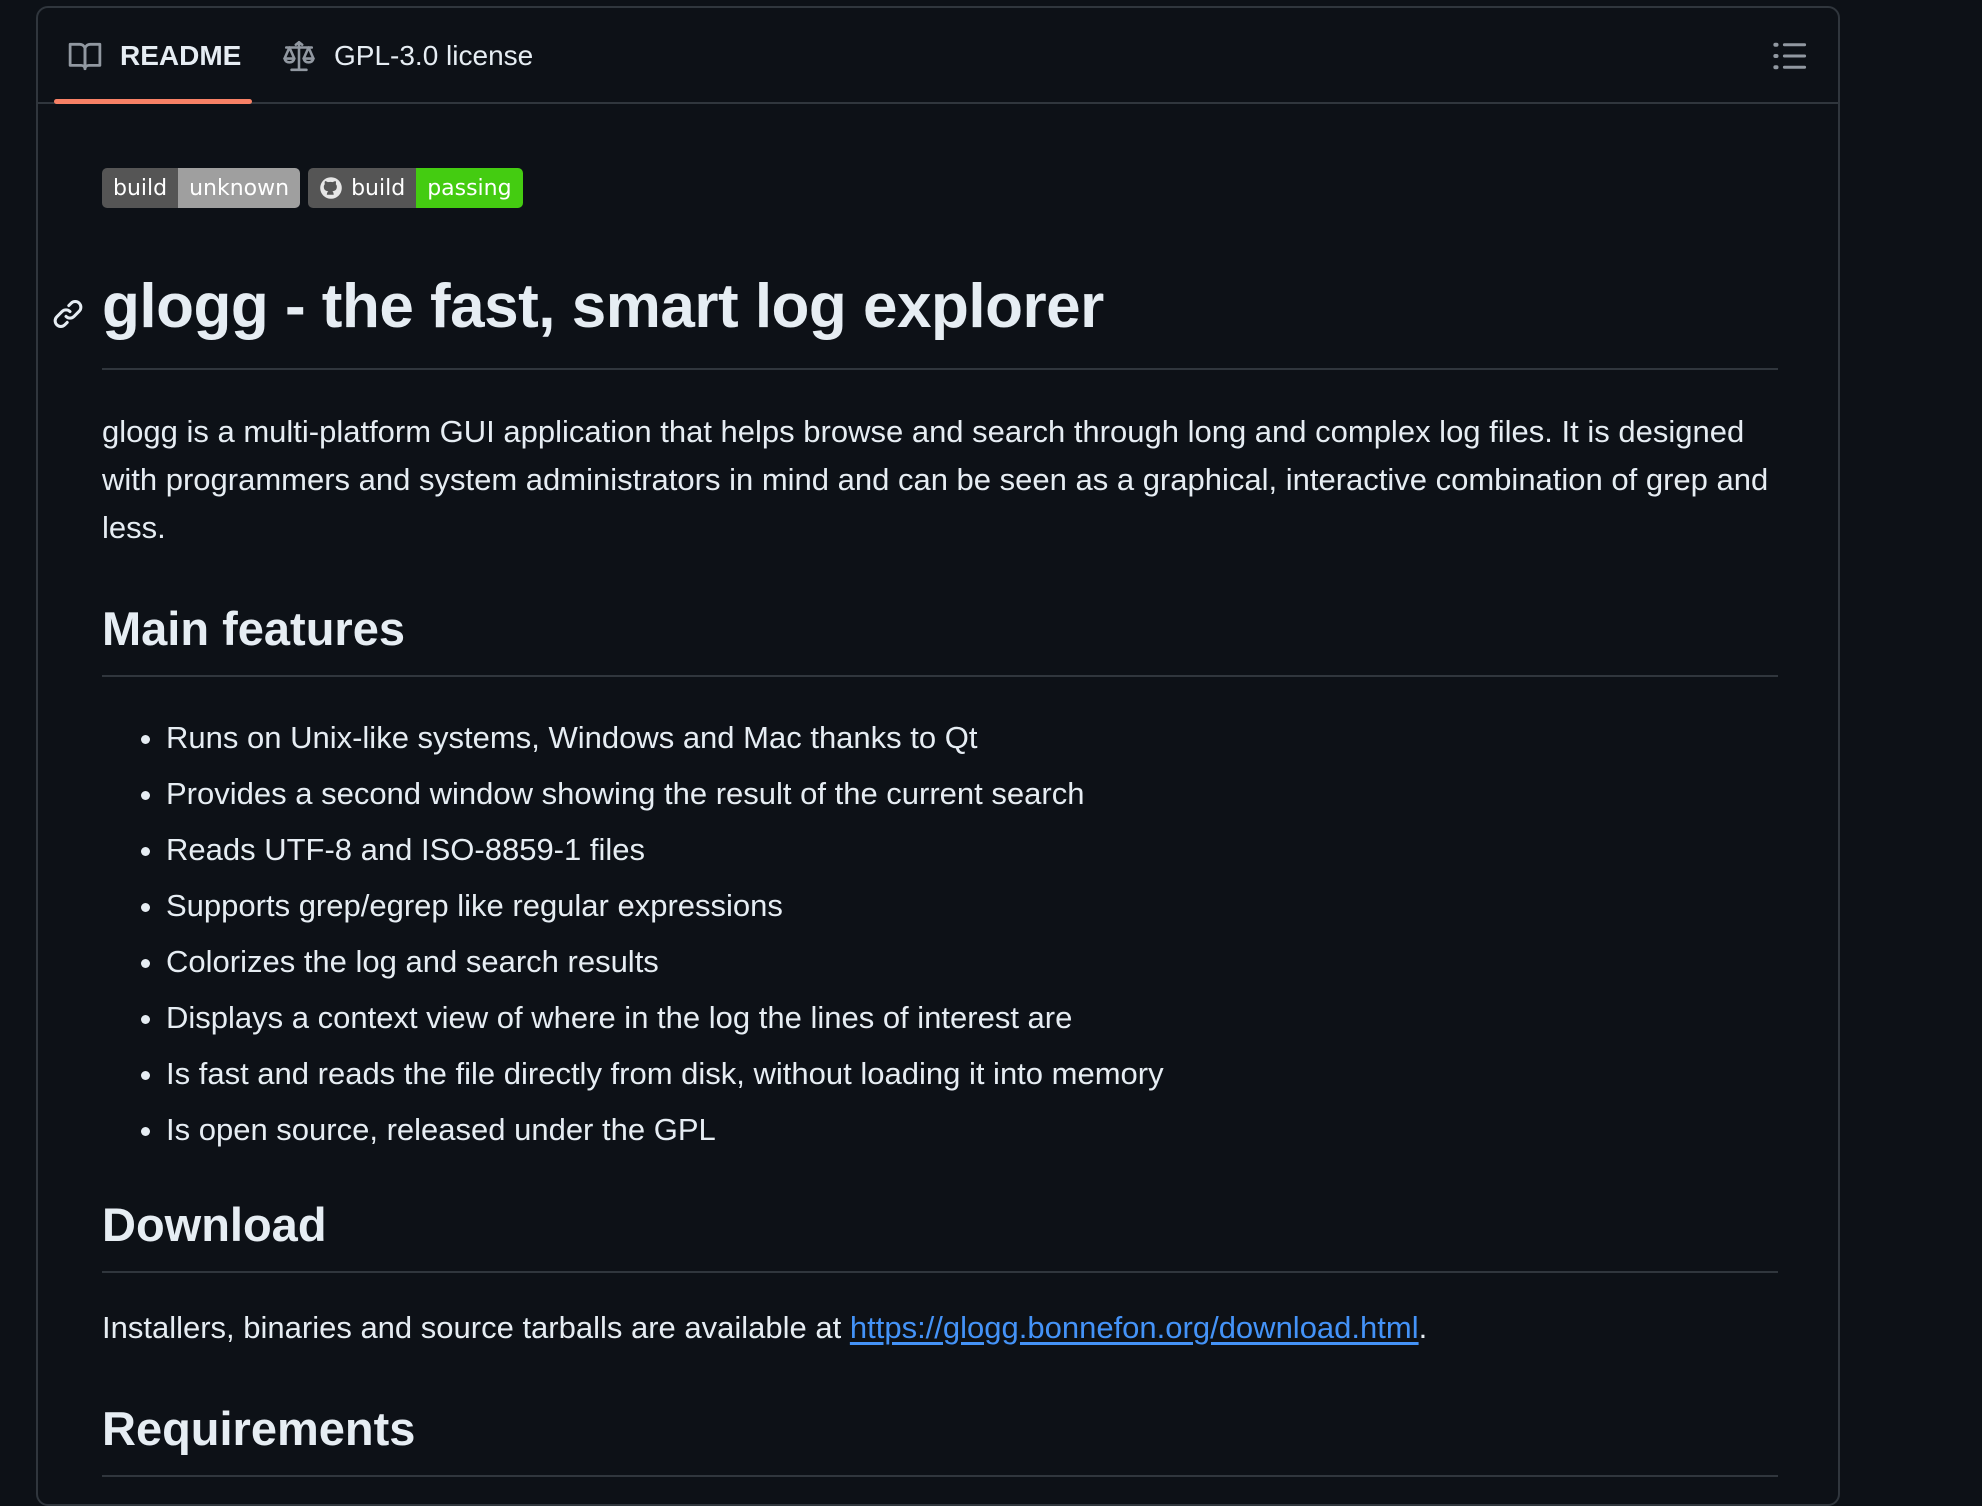 The height and width of the screenshot is (1506, 1982). I want to click on outline-button, so click(1790, 56).